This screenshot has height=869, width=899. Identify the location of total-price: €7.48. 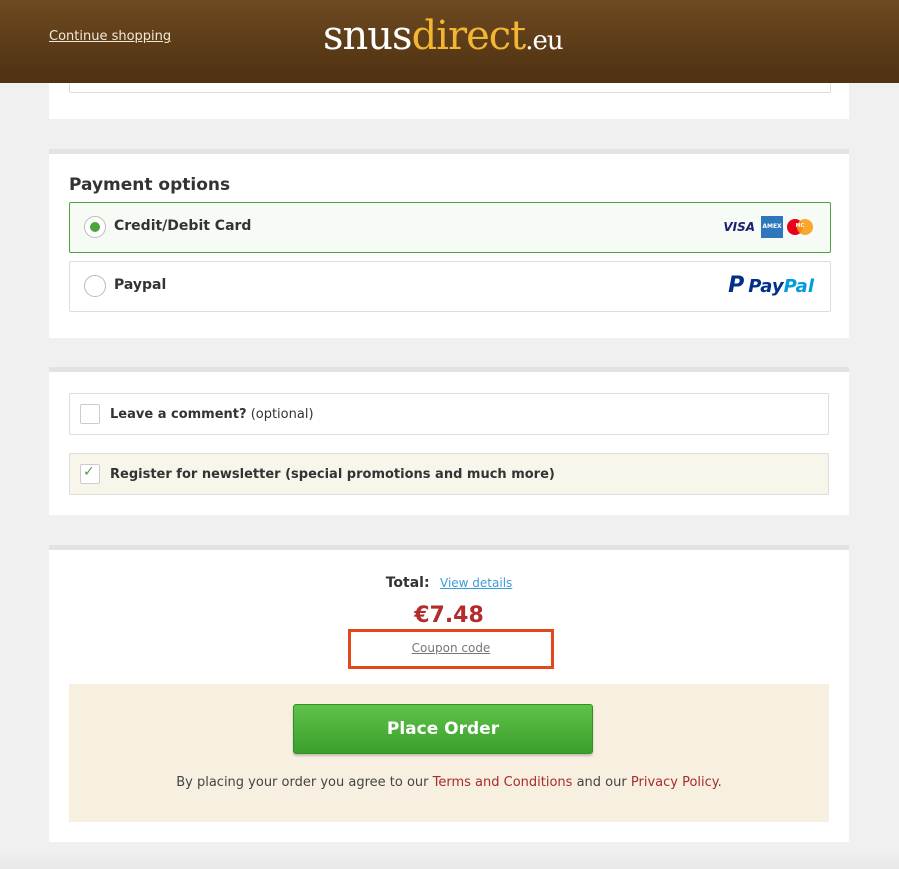
(449, 615).